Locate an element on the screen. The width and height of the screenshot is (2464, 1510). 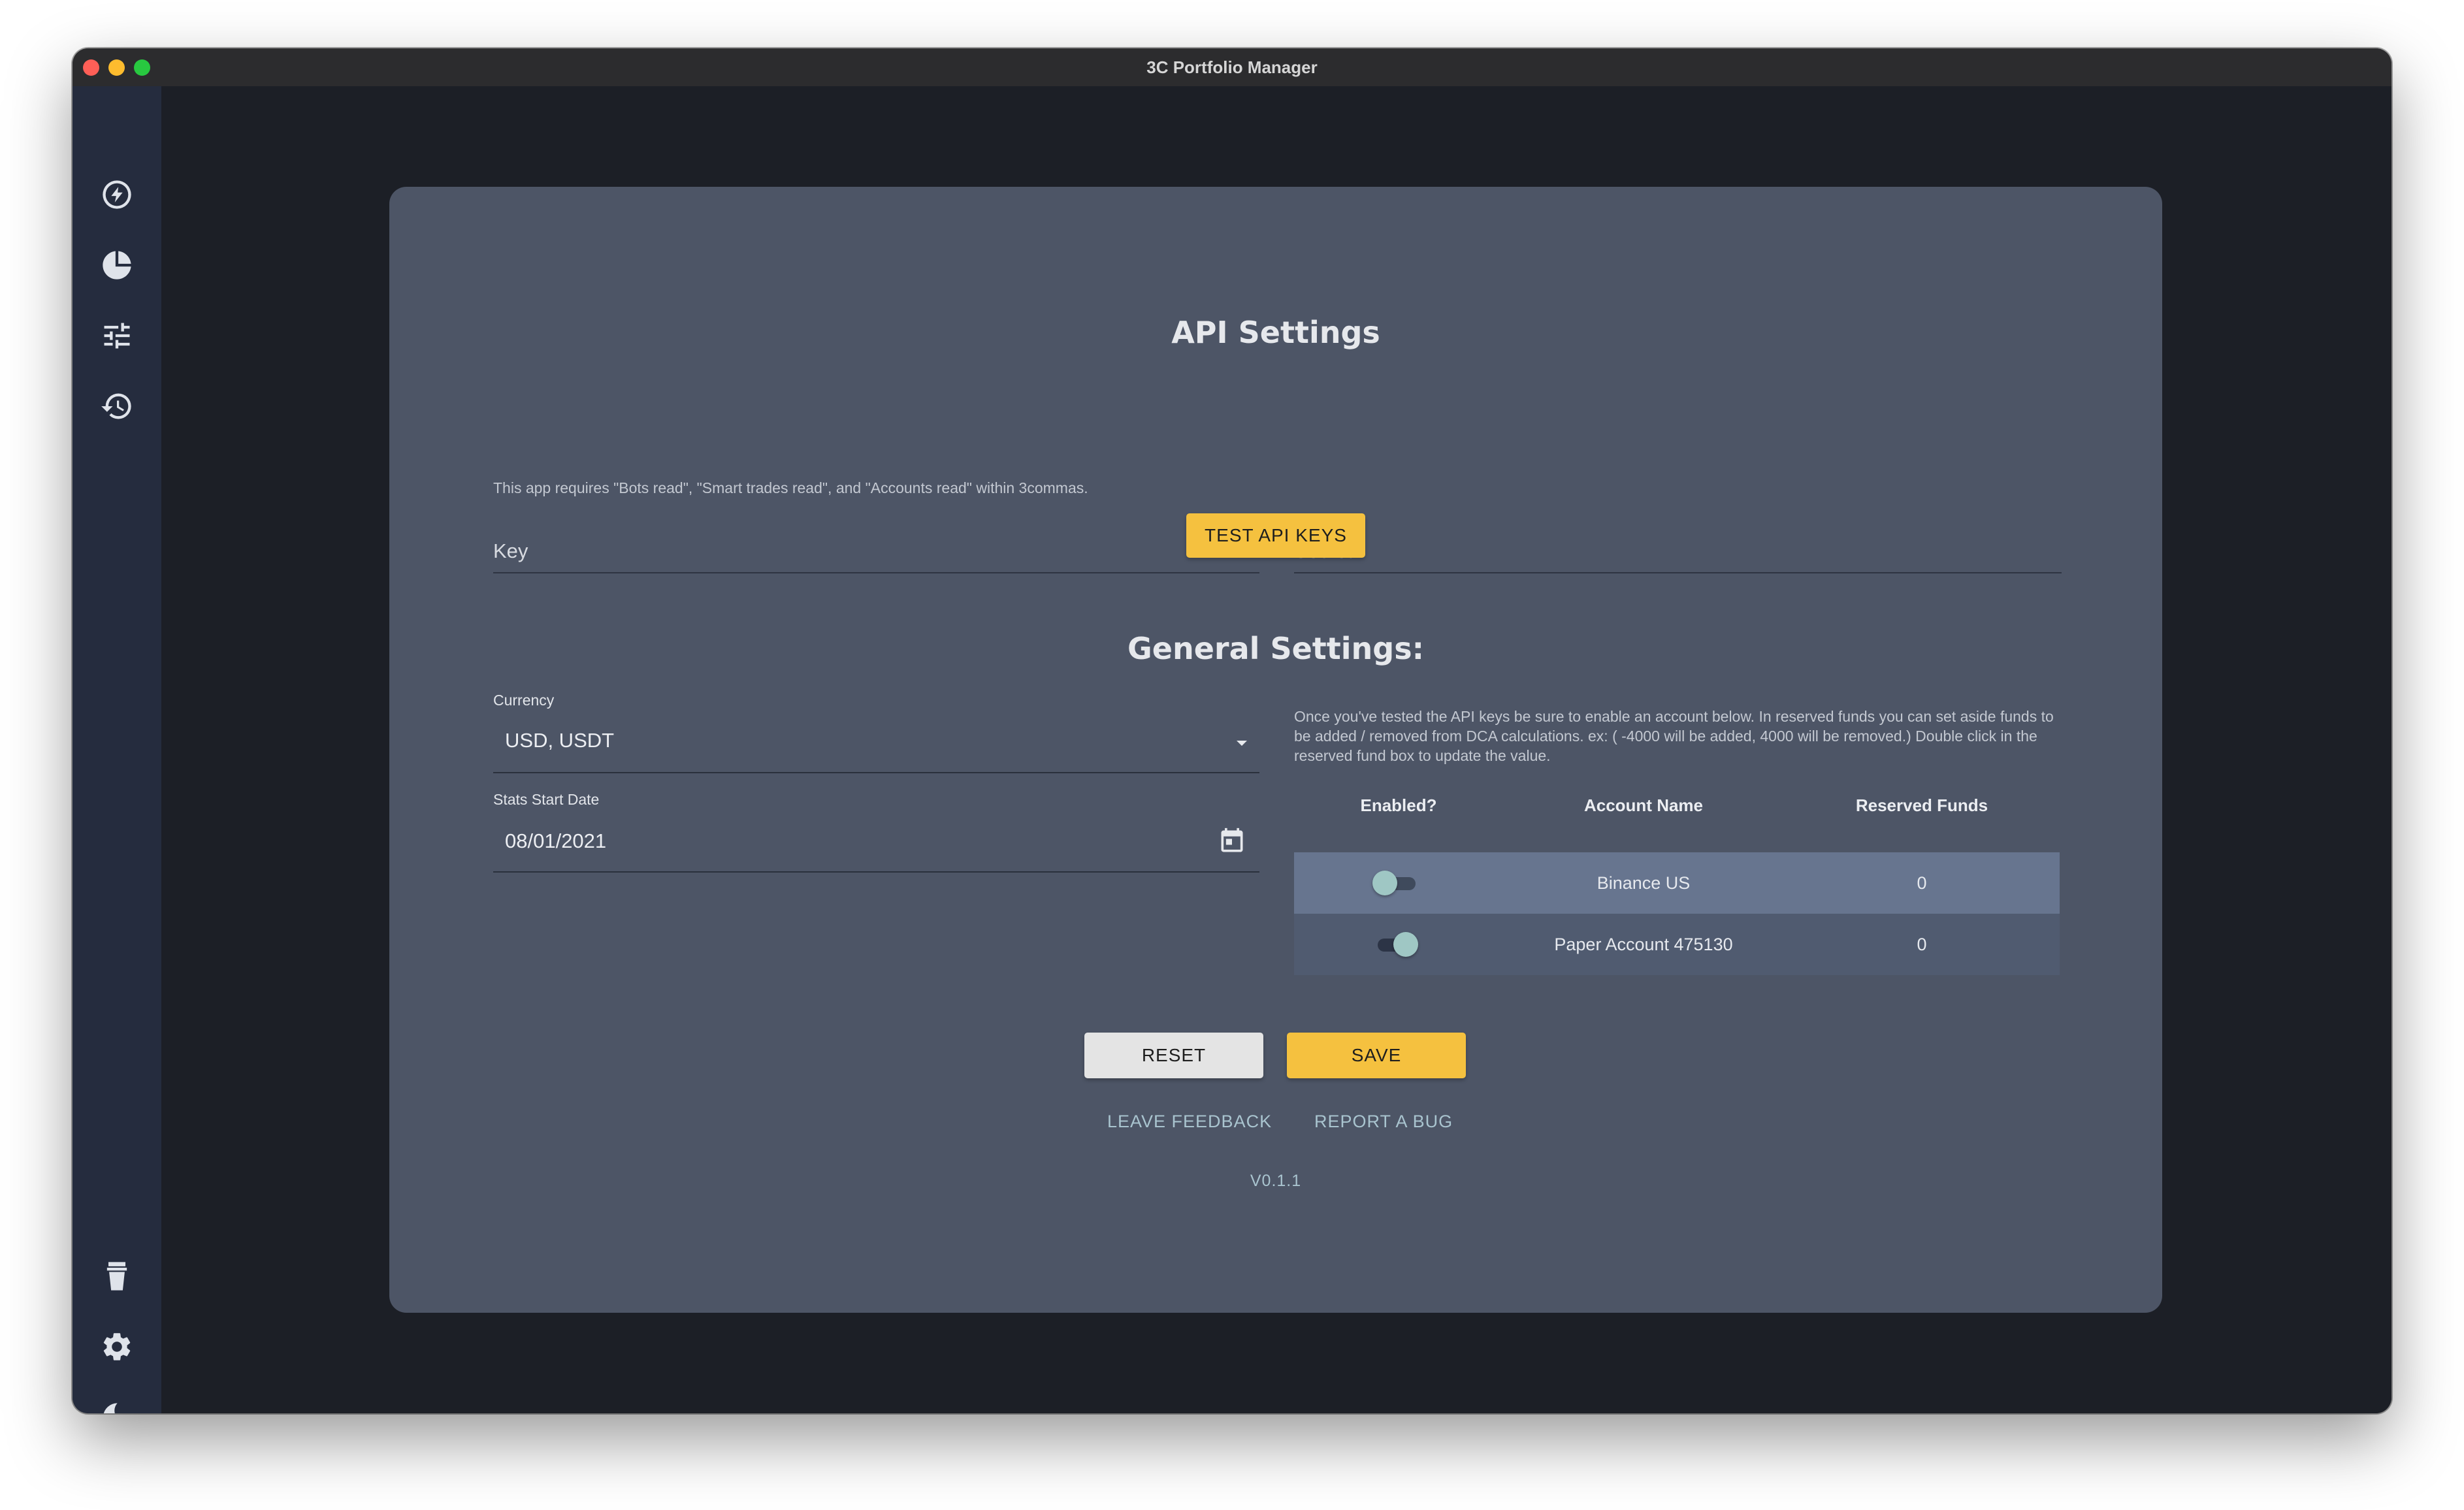
currency-value: USD, USDT is located at coordinates (560, 740).